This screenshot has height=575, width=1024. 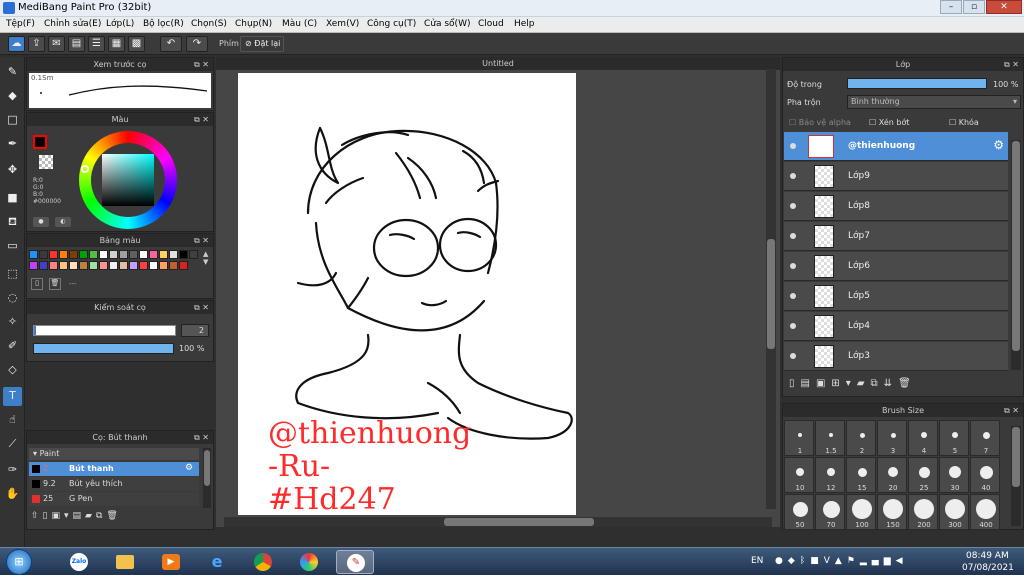 What do you see at coordinates (985, 475) in the screenshot?
I see `brush-size-cell: 40` at bounding box center [985, 475].